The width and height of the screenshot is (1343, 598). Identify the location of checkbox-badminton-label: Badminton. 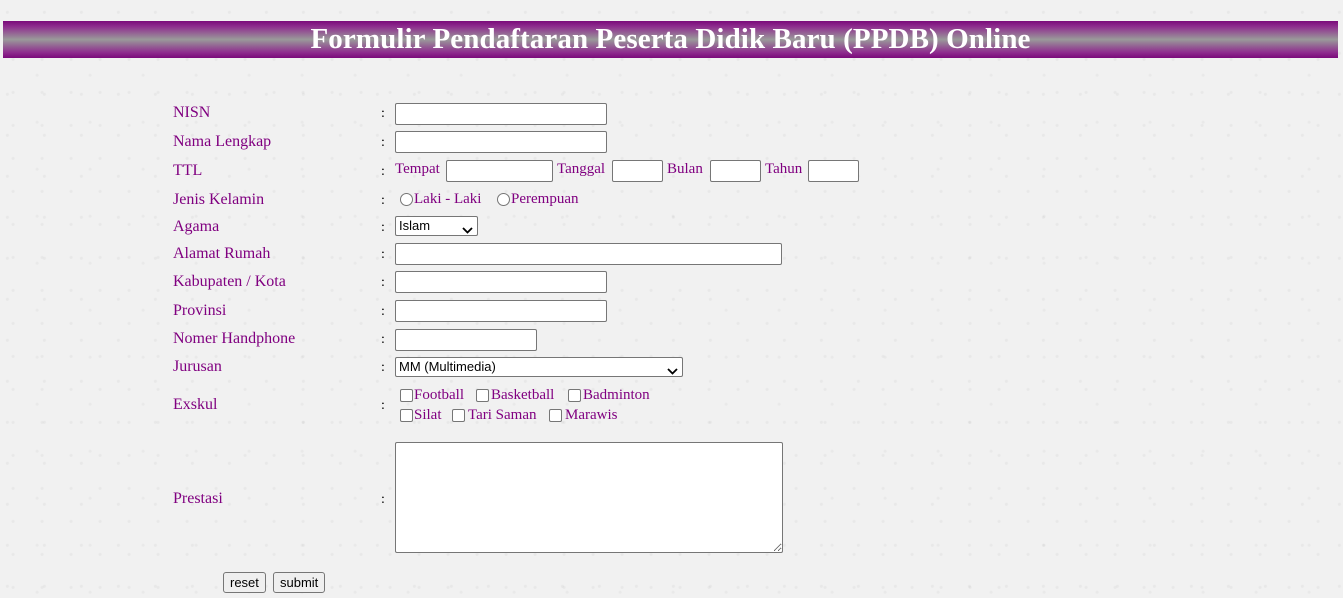
(616, 395).